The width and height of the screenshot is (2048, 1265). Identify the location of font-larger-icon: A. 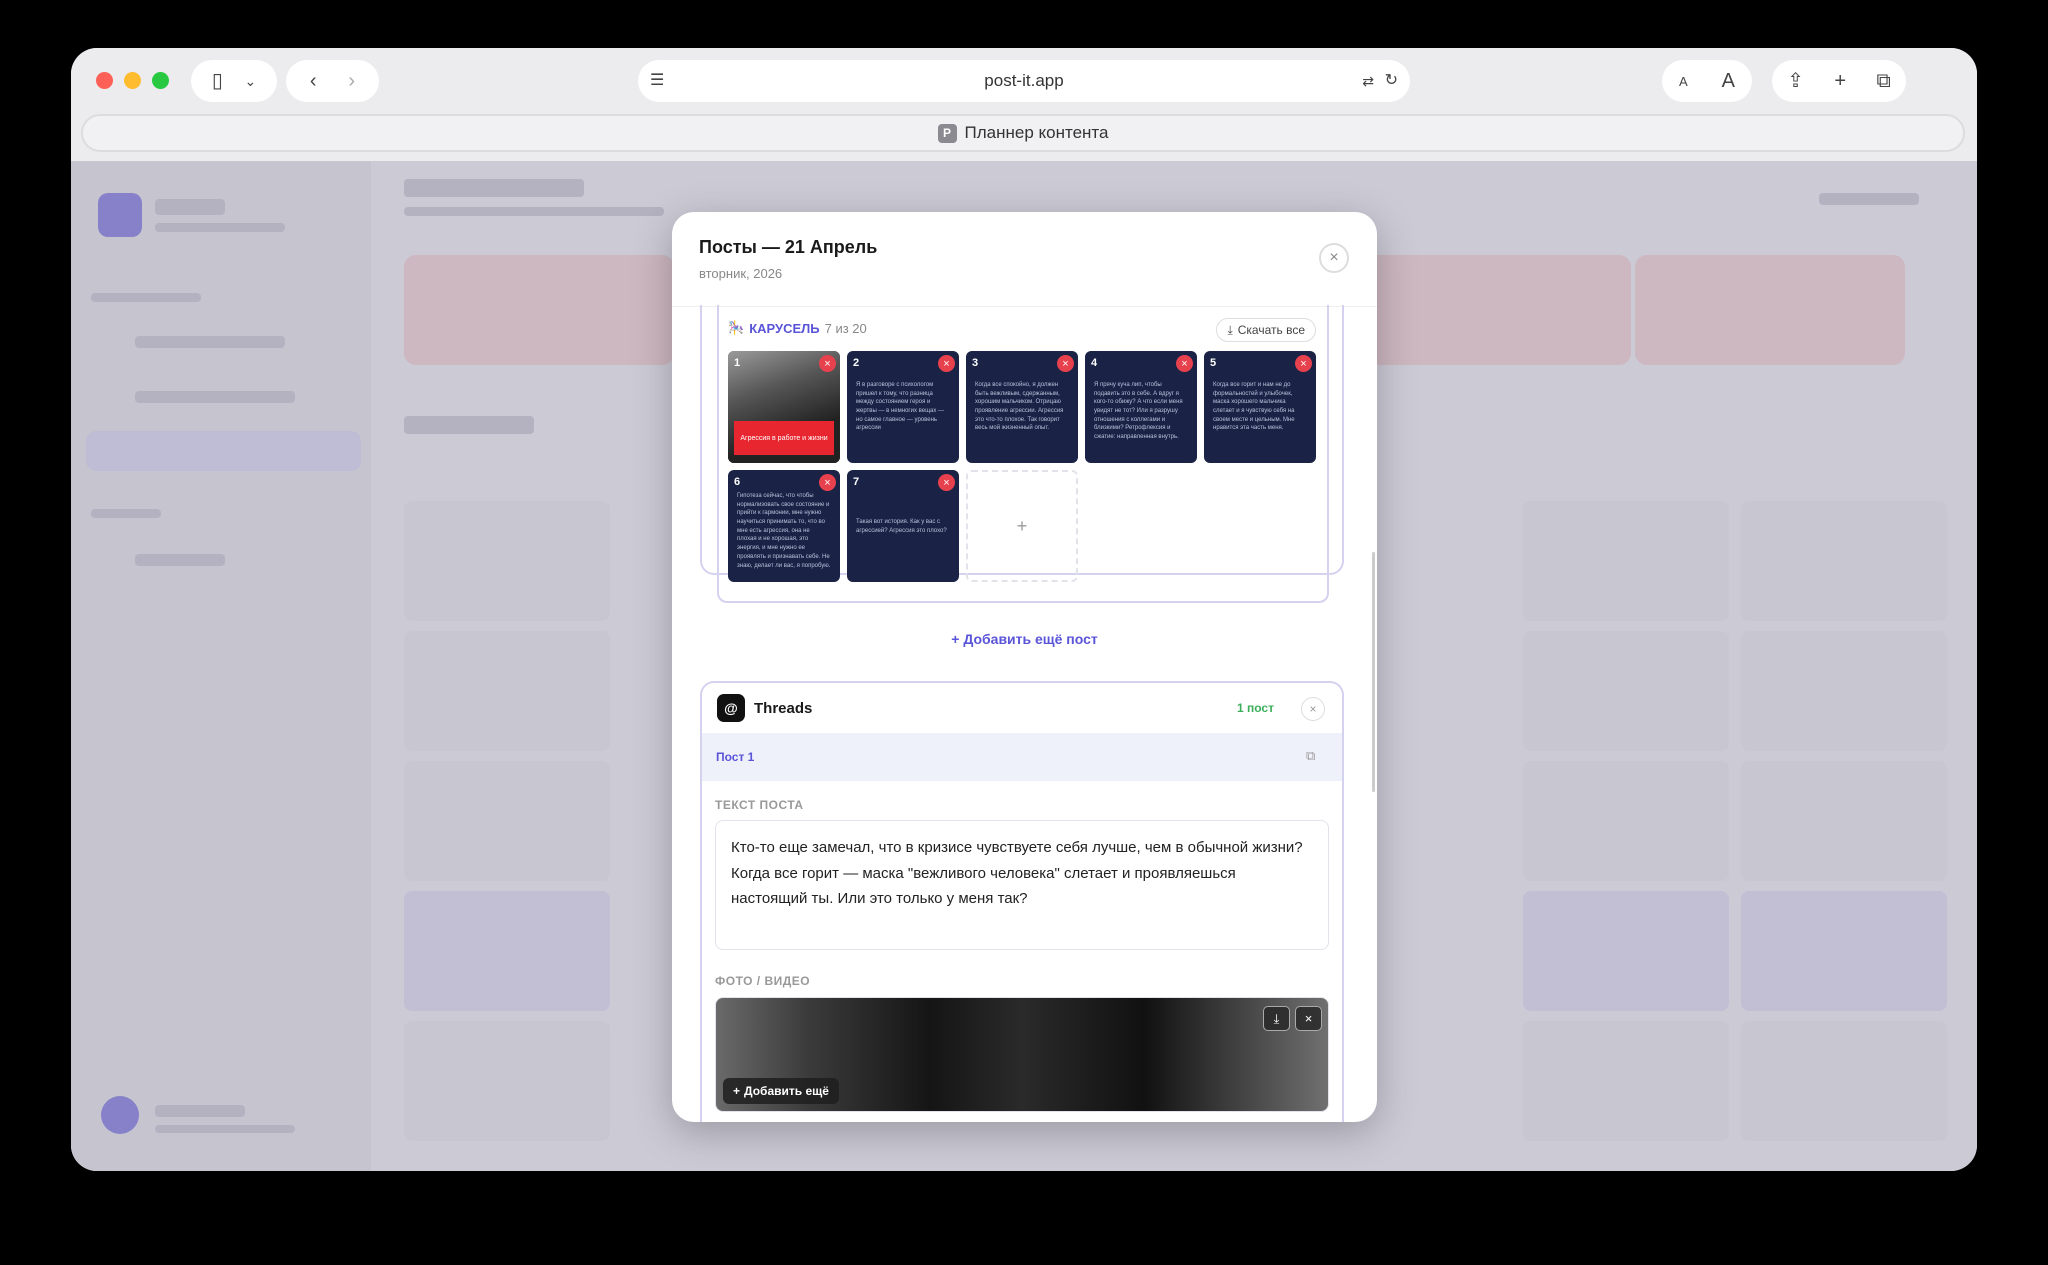
(1728, 81).